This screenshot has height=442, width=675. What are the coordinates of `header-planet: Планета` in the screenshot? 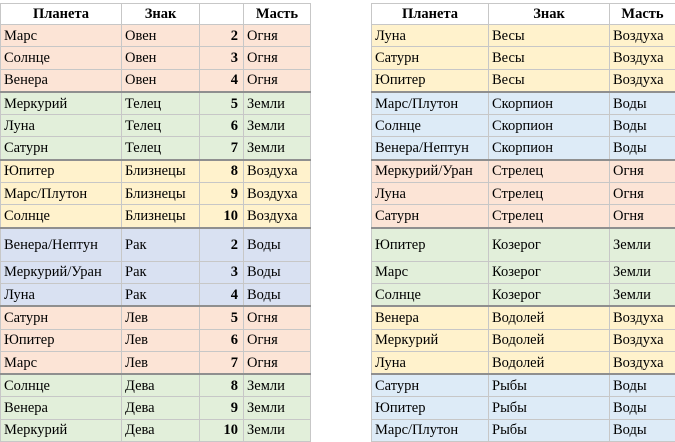 It's located at (430, 14).